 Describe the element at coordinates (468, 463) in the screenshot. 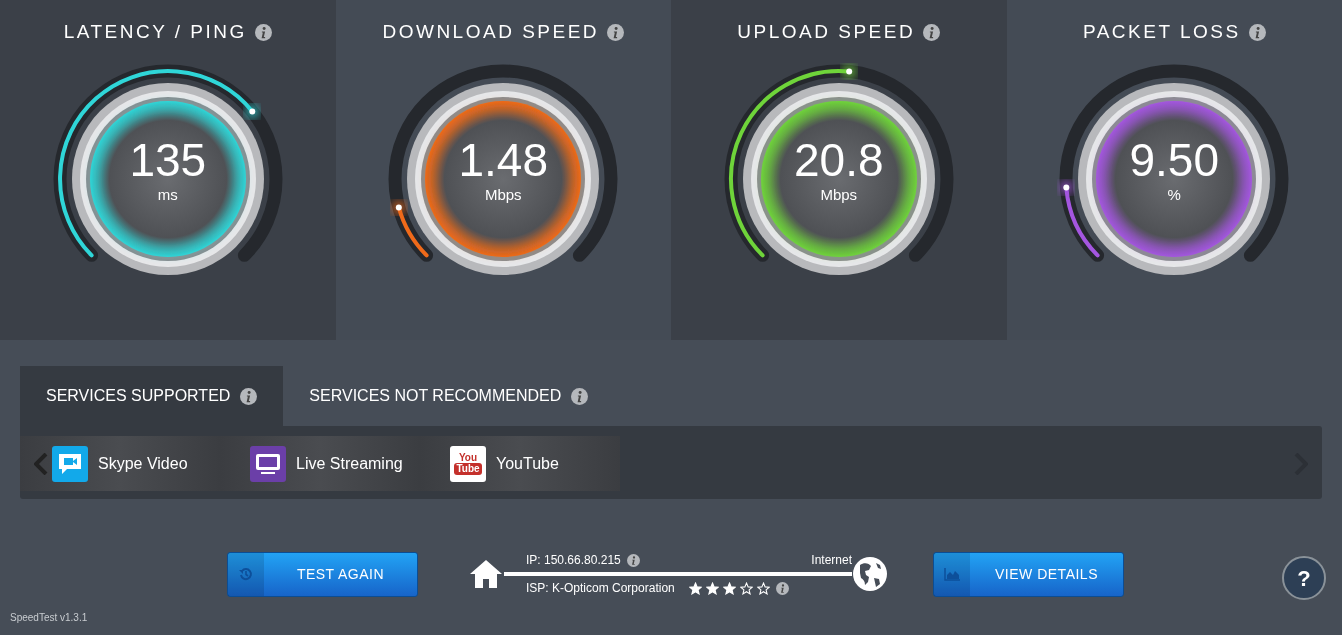

I see `video-logo: You Tube` at that location.